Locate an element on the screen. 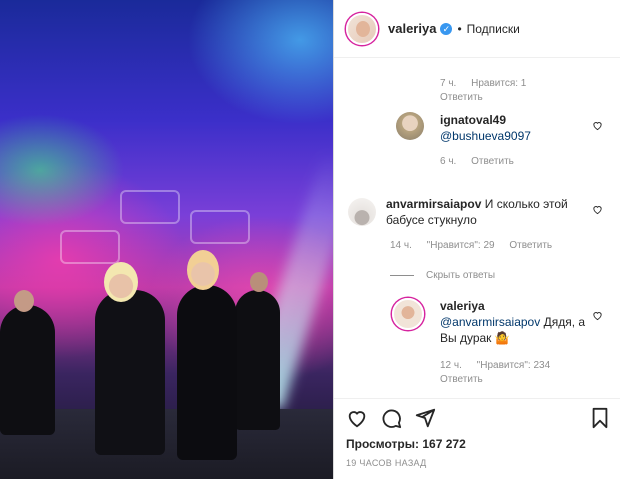 The height and width of the screenshot is (479, 620). divider-line is located at coordinates (402, 275).